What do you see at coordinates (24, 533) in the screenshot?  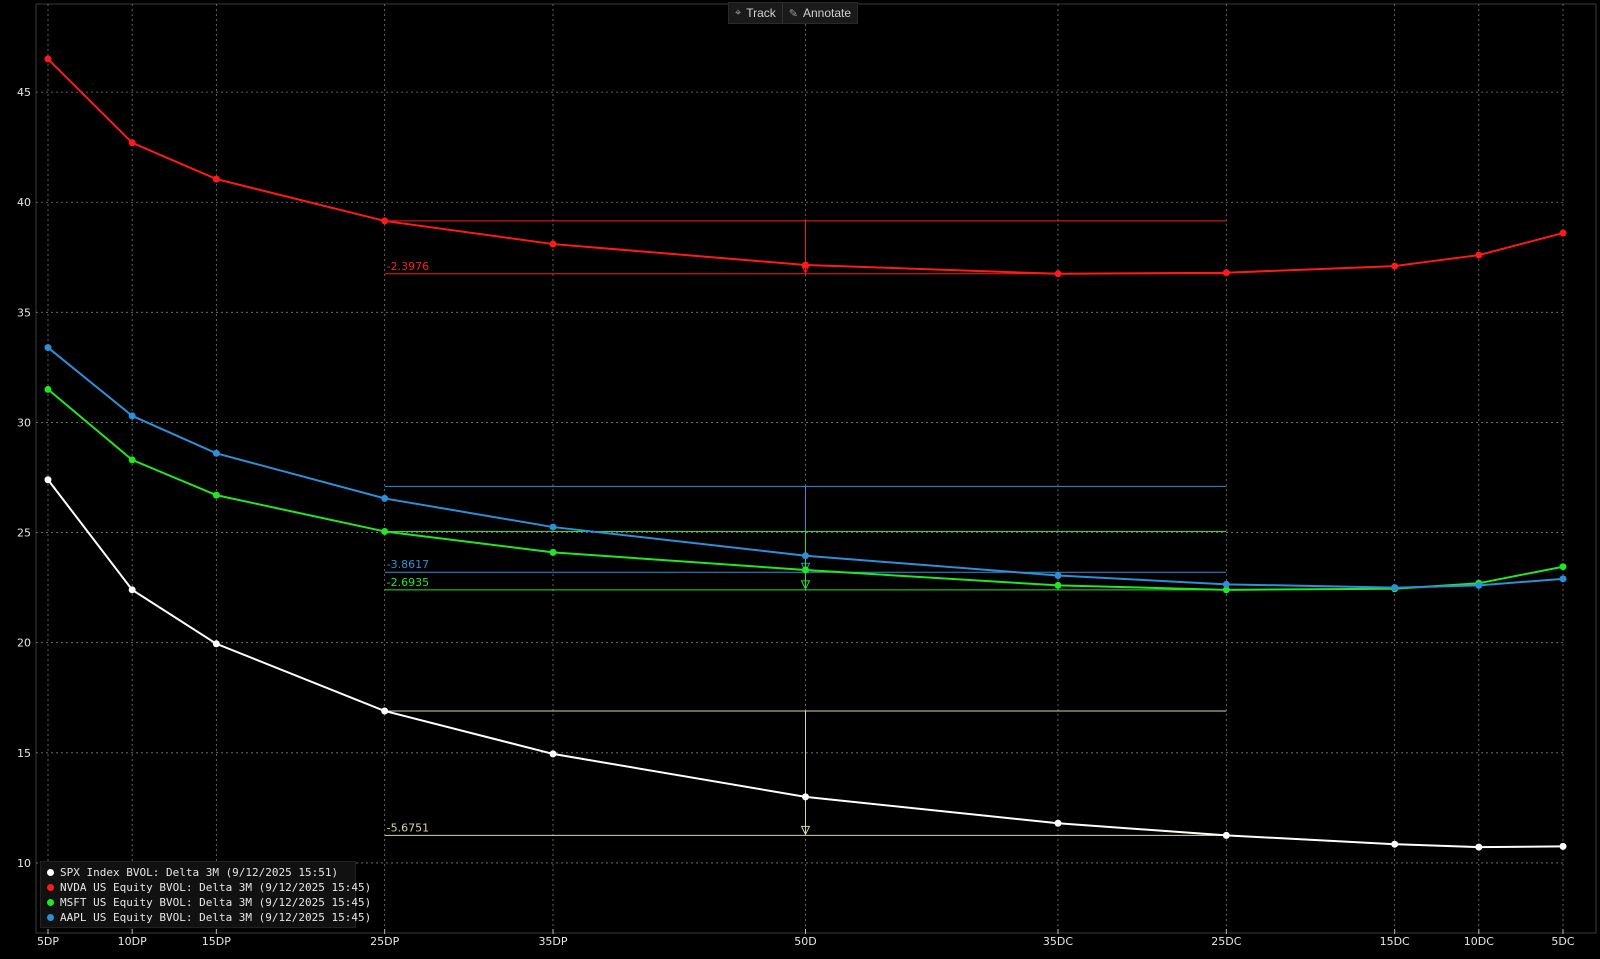 I see `y-tick-label: 25` at bounding box center [24, 533].